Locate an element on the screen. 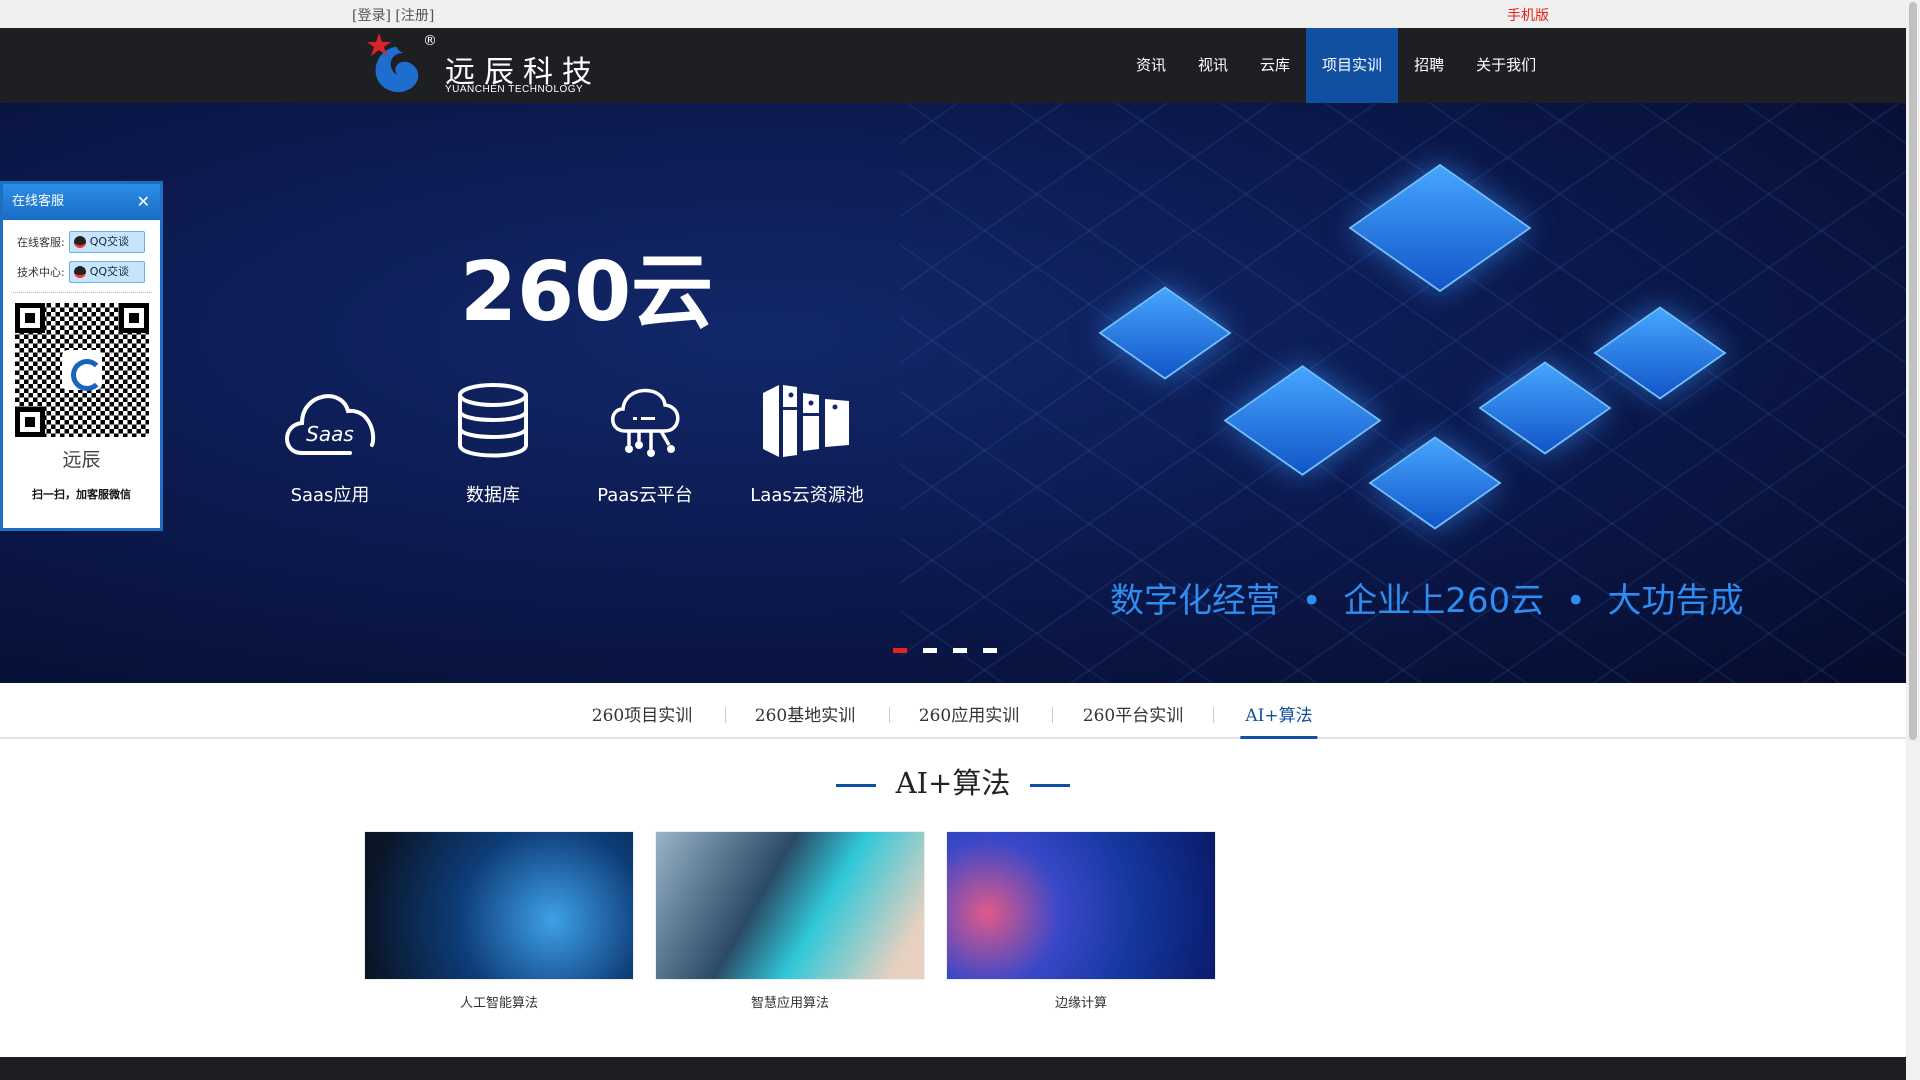 The image size is (1920, 1080). feature-paas: Paas云平台 is located at coordinates (645, 445).